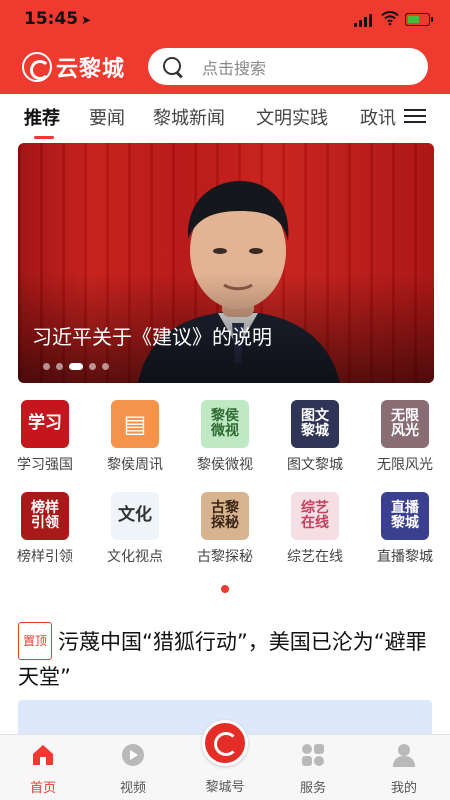  What do you see at coordinates (135, 465) in the screenshot?
I see `grid-label: 黎侯周讯` at bounding box center [135, 465].